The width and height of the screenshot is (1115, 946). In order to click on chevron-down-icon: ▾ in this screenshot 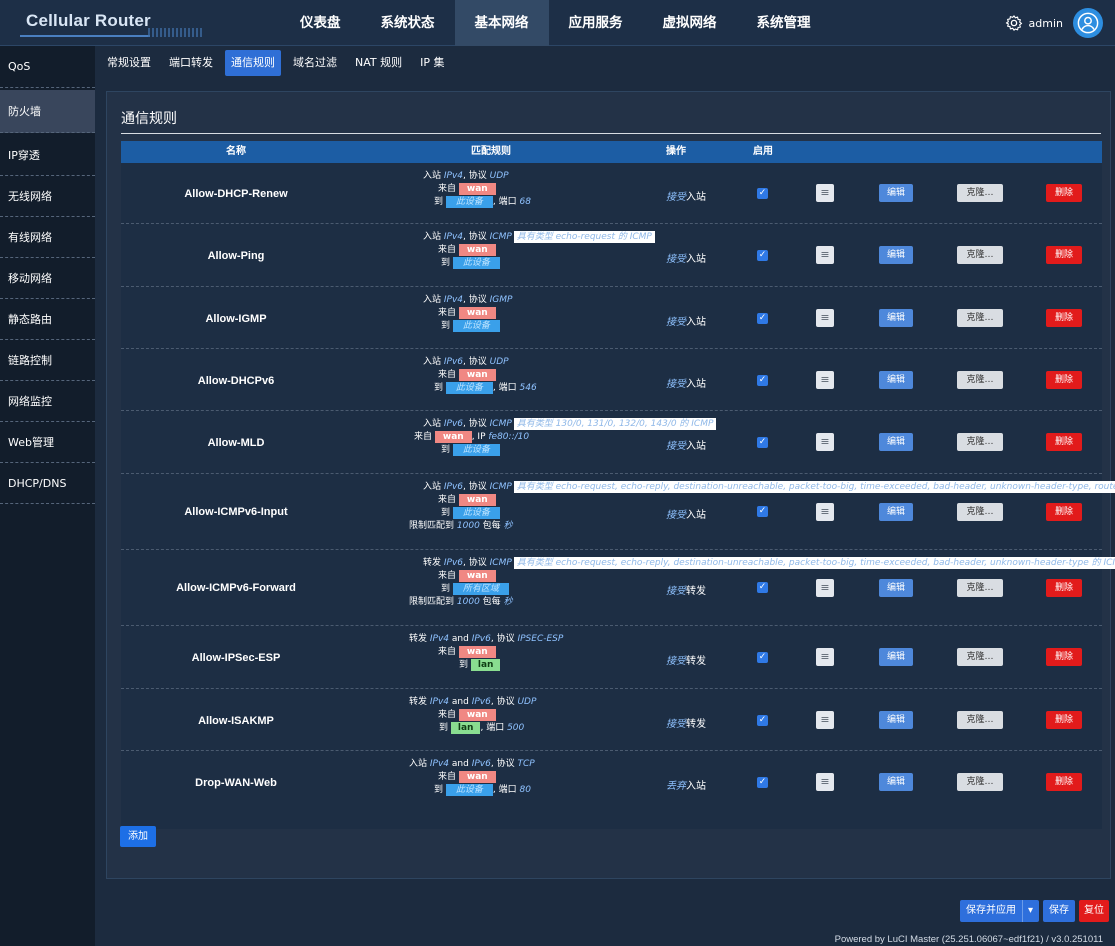, I will do `click(1027, 911)`.